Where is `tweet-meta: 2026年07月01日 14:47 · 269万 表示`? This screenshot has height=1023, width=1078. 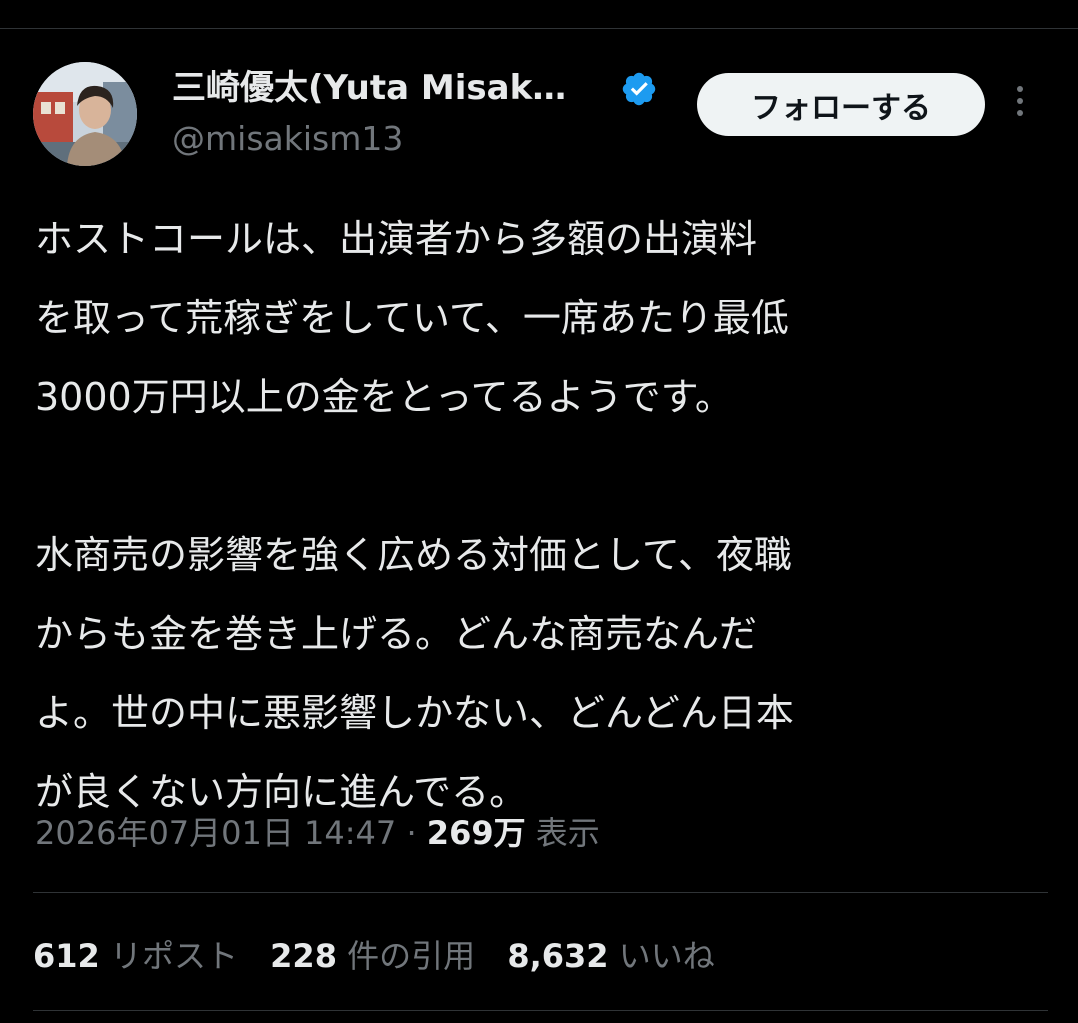 tweet-meta: 2026年07月01日 14:47 · 269万 表示 is located at coordinates (317, 833).